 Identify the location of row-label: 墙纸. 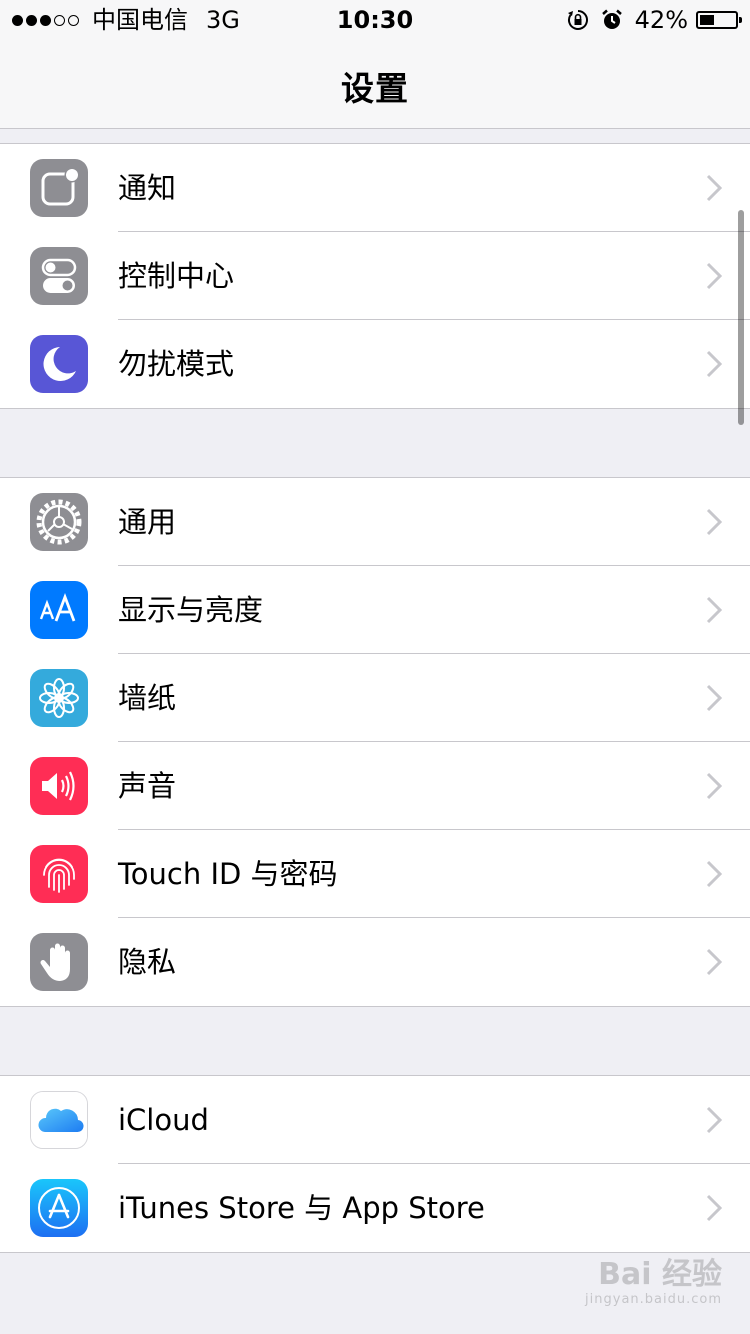
(147, 698).